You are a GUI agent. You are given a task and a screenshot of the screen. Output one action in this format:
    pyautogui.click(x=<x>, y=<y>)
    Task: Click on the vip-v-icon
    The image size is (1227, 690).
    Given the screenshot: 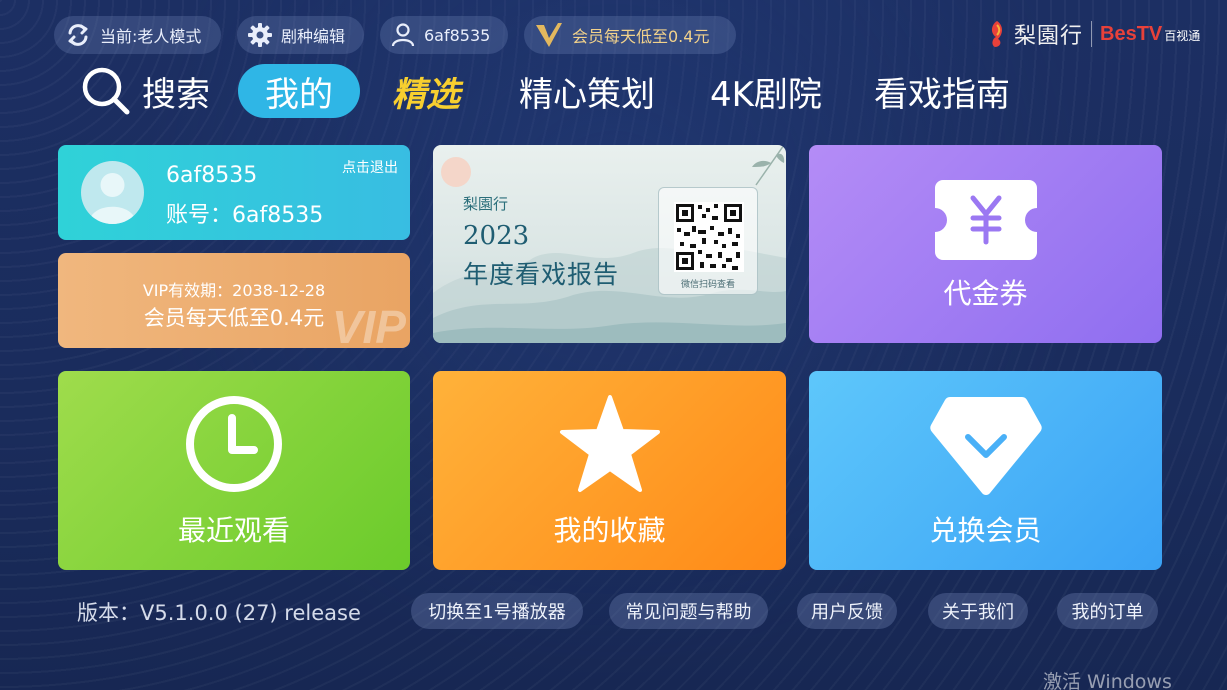 What is the action you would take?
    pyautogui.click(x=549, y=35)
    